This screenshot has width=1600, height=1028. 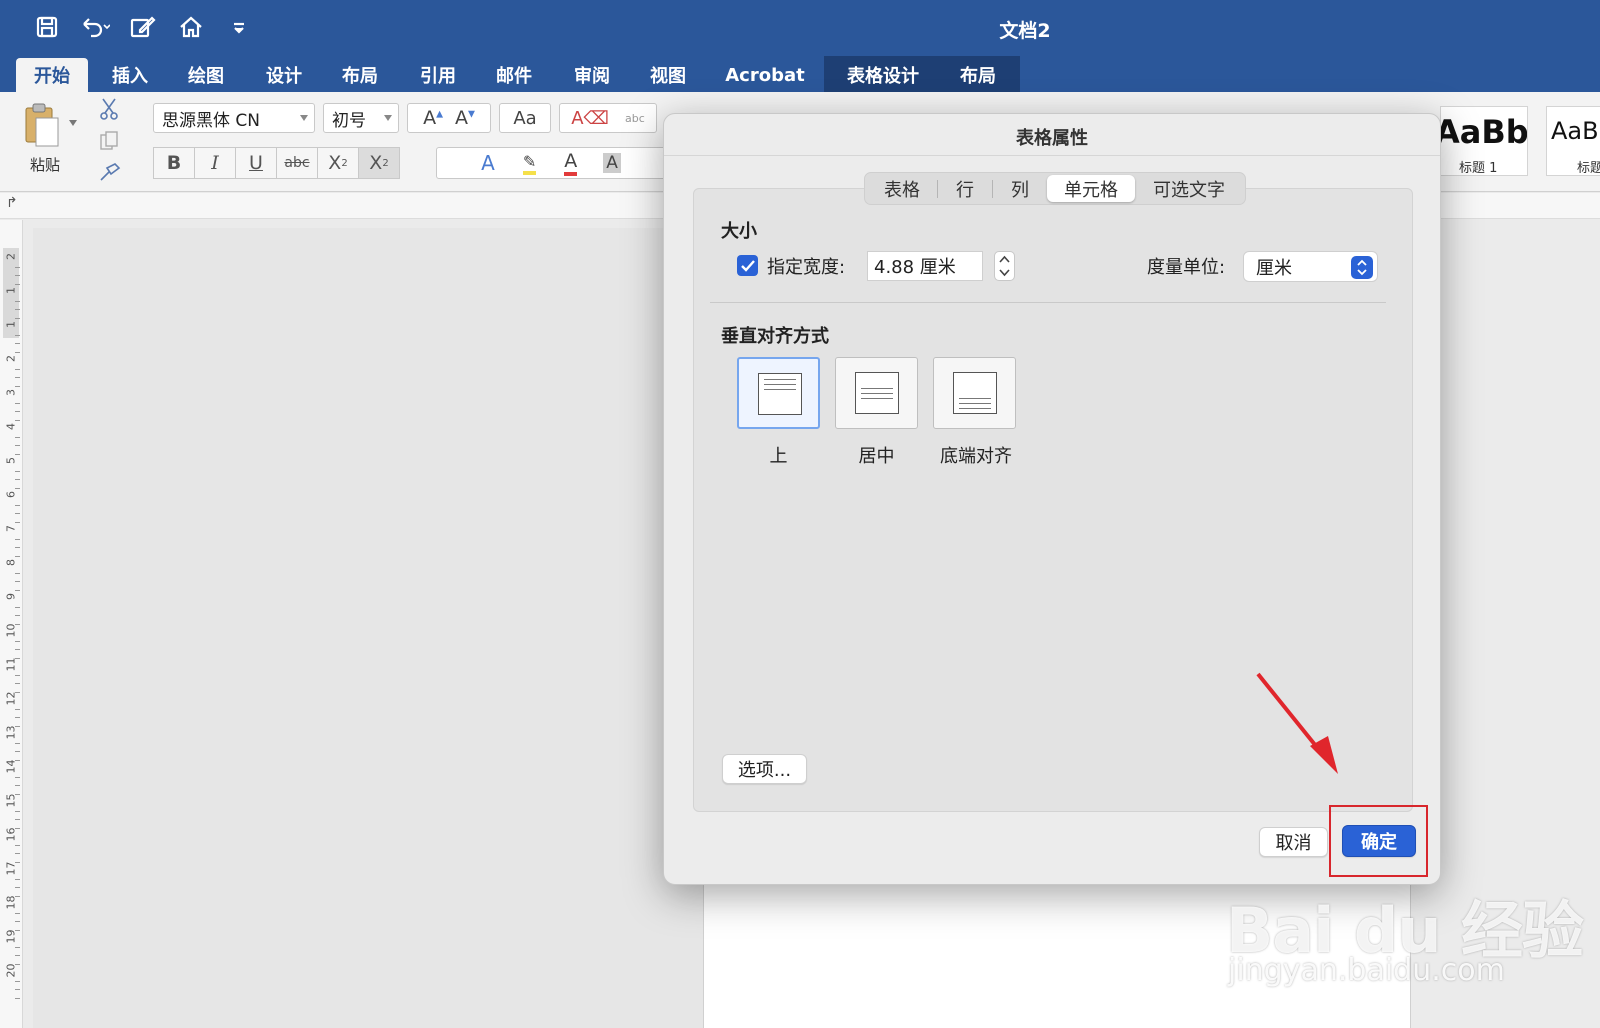 I want to click on dialog-title: 表格属性, so click(x=1052, y=138).